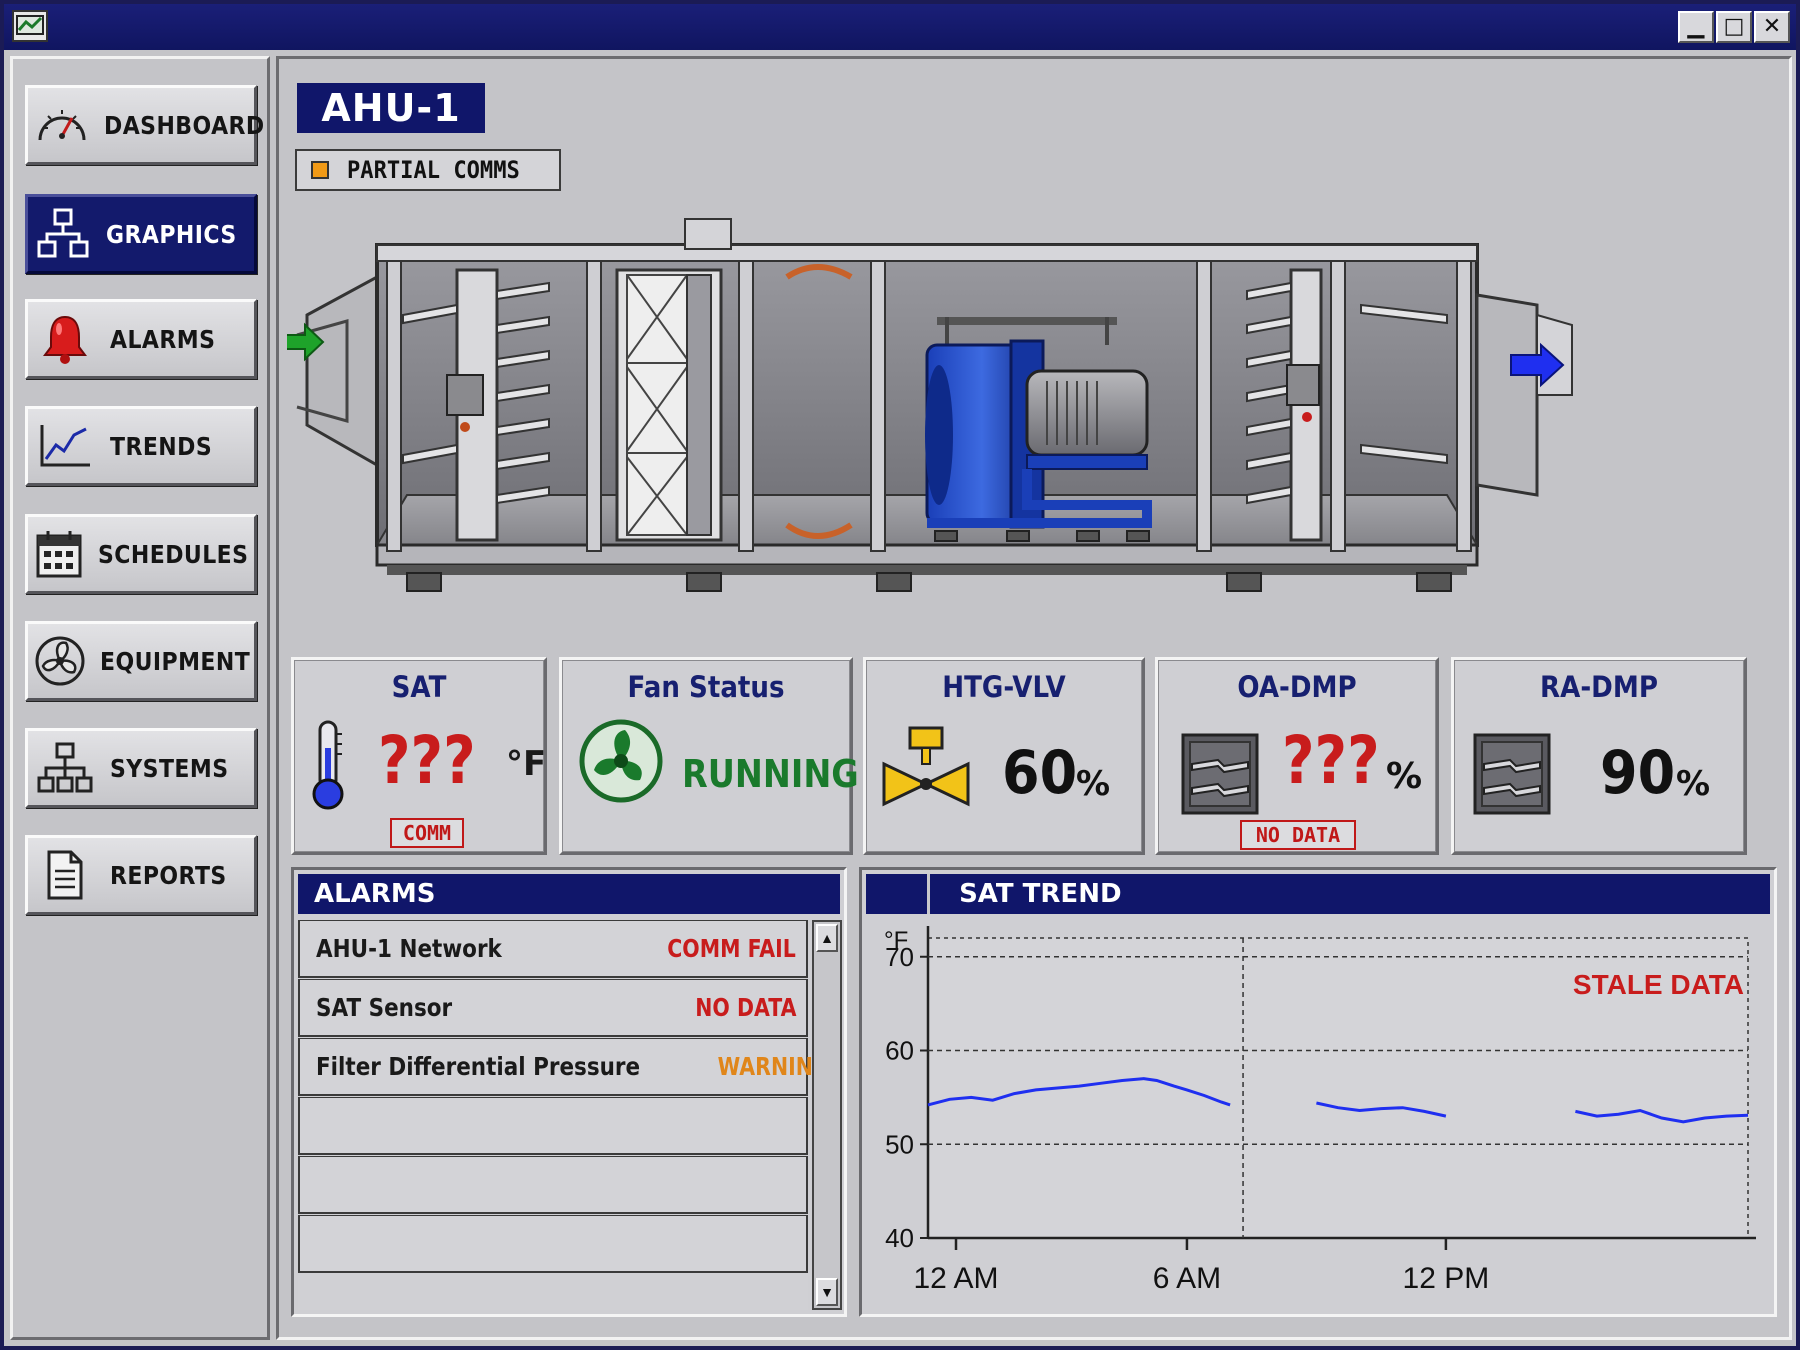 The width and height of the screenshot is (1800, 1350). What do you see at coordinates (1187, 1278) in the screenshot?
I see `x-tick-label: 6 AM` at bounding box center [1187, 1278].